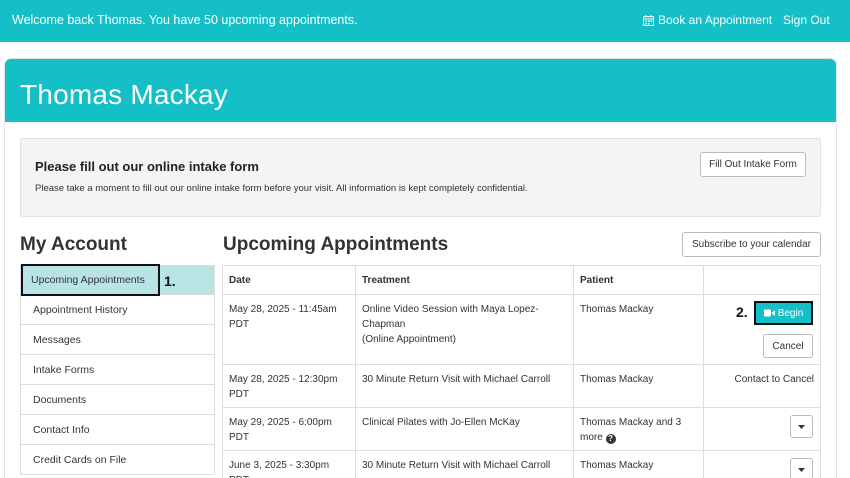  Describe the element at coordinates (289, 464) in the screenshot. I see `appointment-date: June 3, 2025 - 3:30pm PDT` at that location.